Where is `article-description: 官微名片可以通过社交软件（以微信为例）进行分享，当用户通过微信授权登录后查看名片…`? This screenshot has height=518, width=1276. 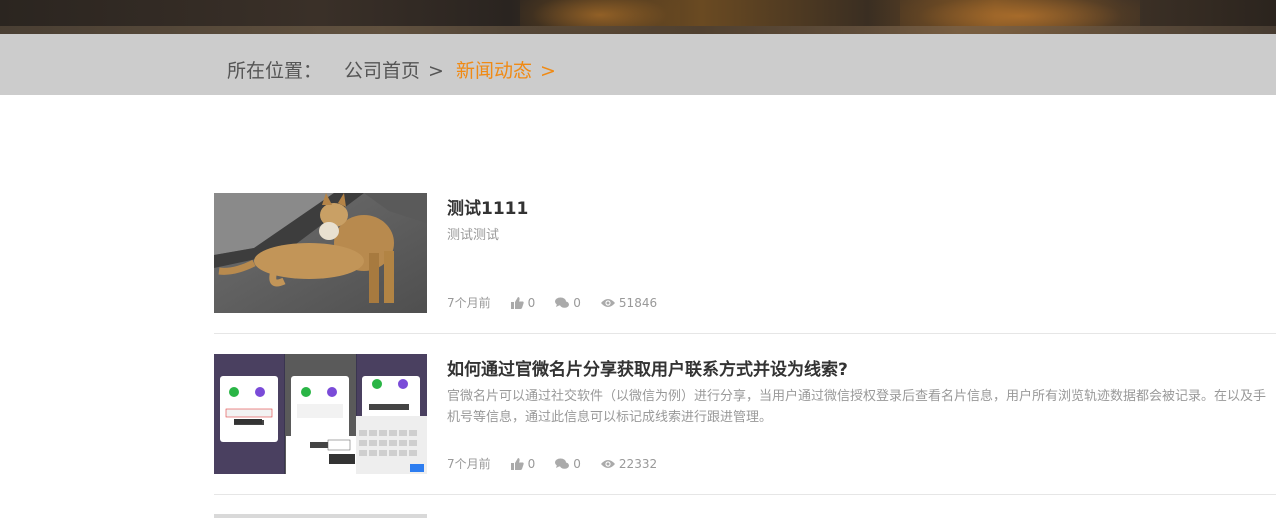 article-description: 官微名片可以通过社交软件（以微信为例）进行分享，当用户通过微信授权登录后查看名片… is located at coordinates (857, 407).